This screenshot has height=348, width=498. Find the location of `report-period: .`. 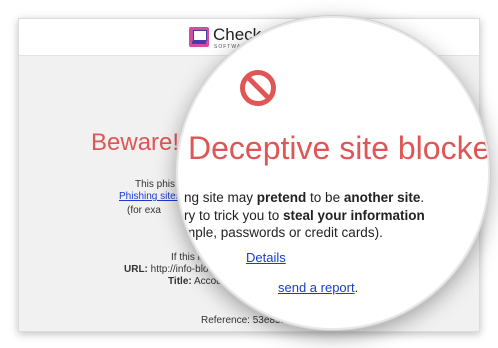

report-period: . is located at coordinates (356, 287).